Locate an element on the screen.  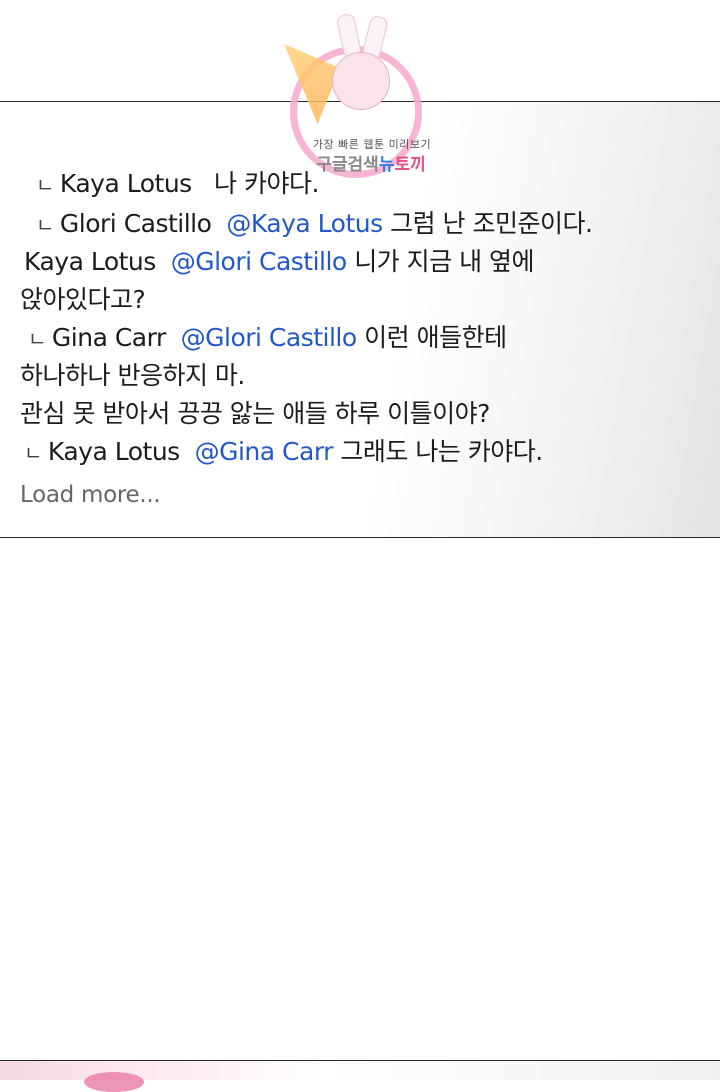
watermark-brand-part3: 토끼 is located at coordinates (410, 165).